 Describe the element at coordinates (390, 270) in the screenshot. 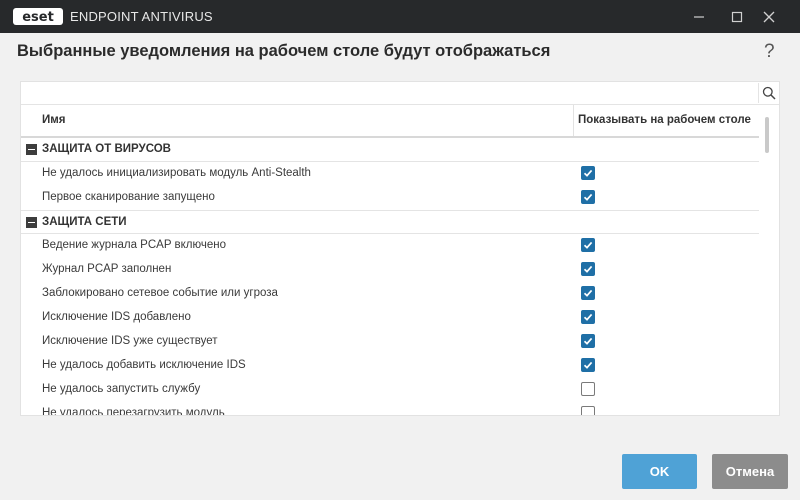

I see `list-item: Журнал PCAP заполнен` at that location.